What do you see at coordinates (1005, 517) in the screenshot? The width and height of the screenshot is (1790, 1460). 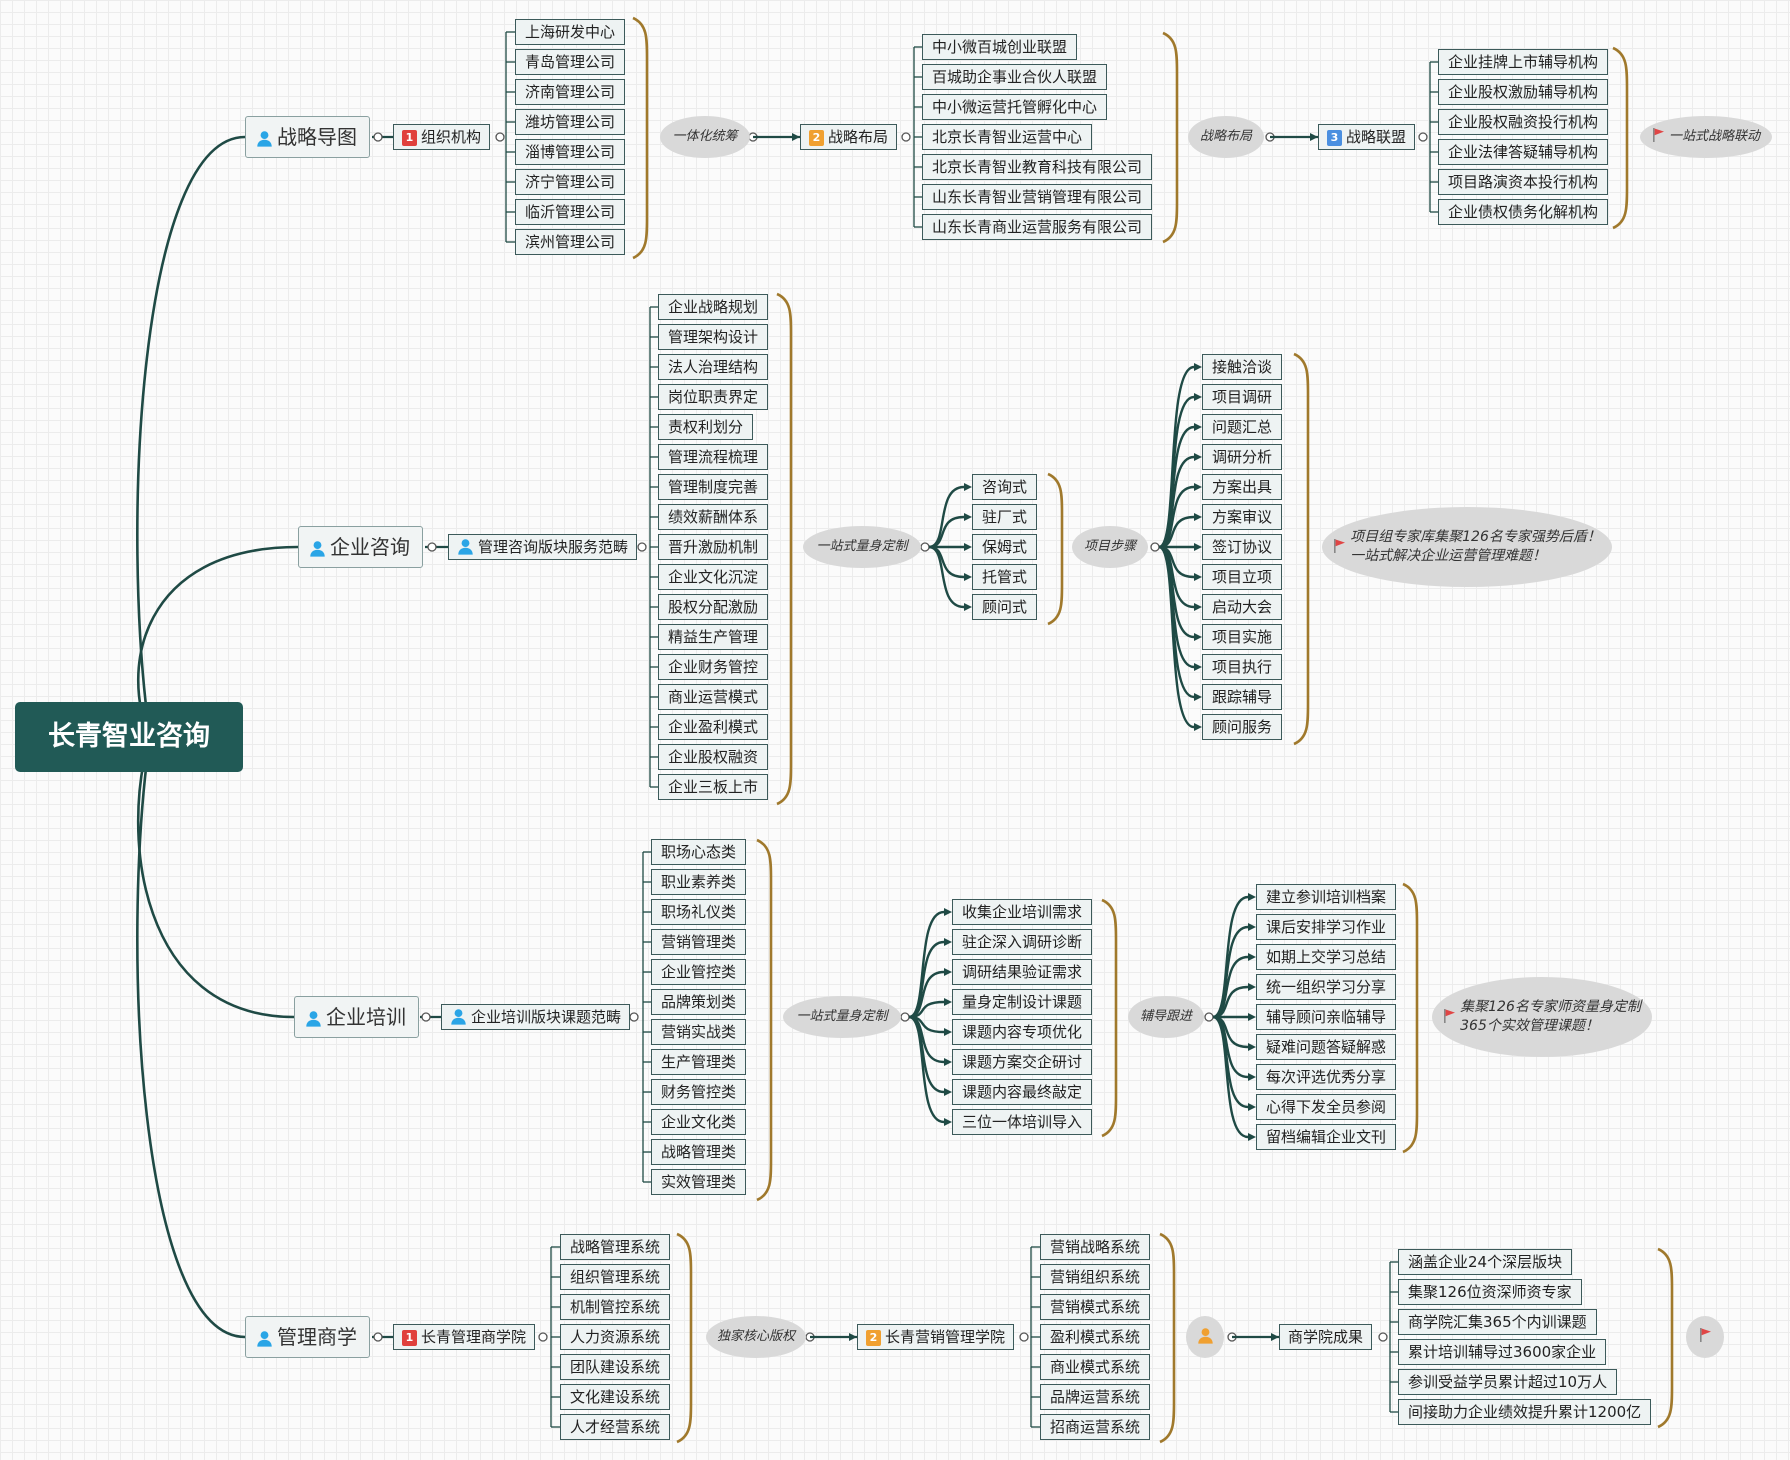 I see `leaf-consulting-mode: 驻厂式` at bounding box center [1005, 517].